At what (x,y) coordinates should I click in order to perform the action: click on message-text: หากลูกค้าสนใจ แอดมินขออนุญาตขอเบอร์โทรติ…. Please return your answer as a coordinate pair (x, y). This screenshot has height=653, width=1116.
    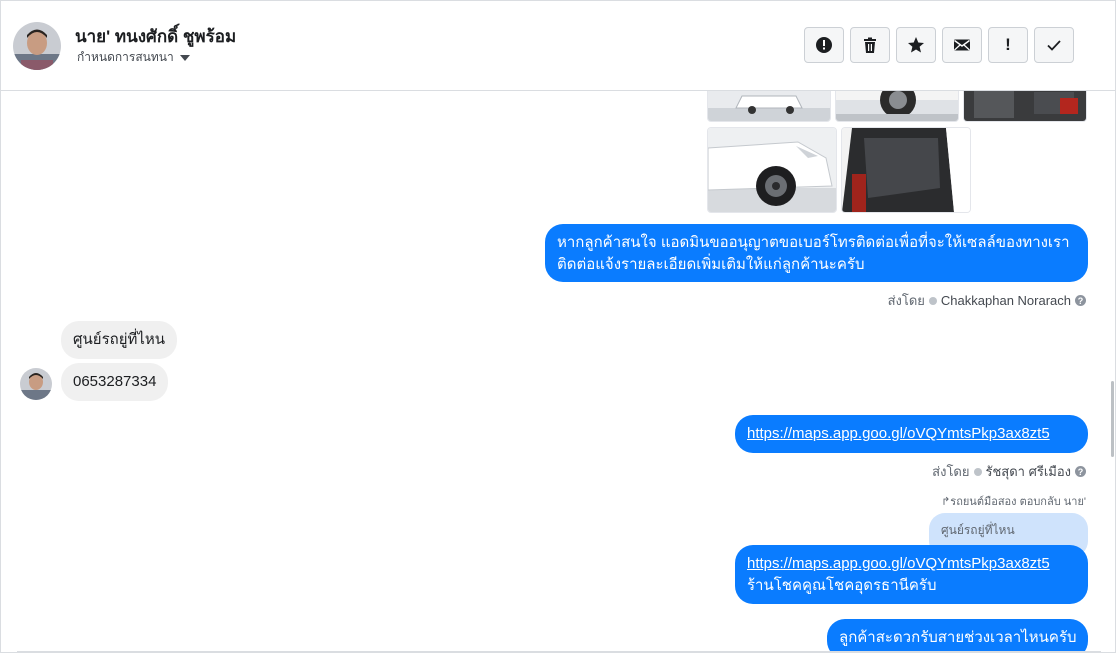
    Looking at the image, I should click on (813, 242).